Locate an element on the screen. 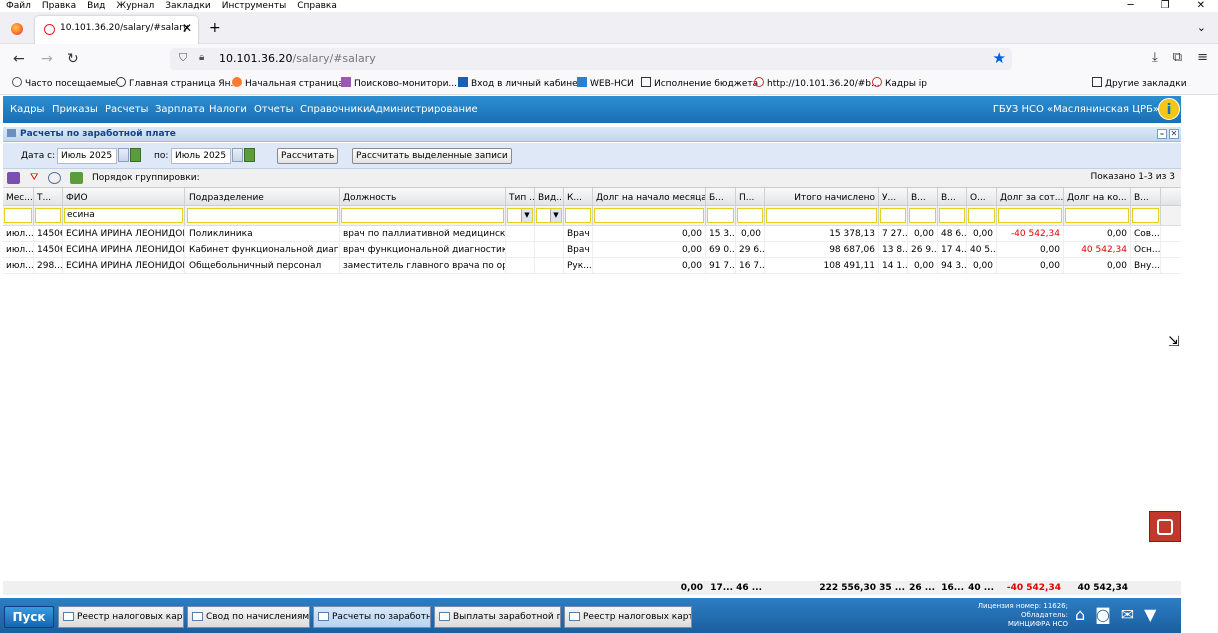  close-window-icon: ✕ is located at coordinates (1200, 5).